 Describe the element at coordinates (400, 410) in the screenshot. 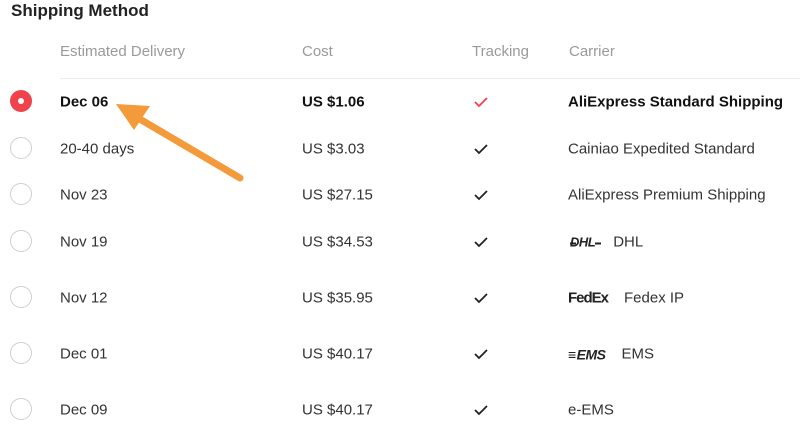

I see `shipping-option-row: Dec 09 US $40.17 e-EMS` at that location.